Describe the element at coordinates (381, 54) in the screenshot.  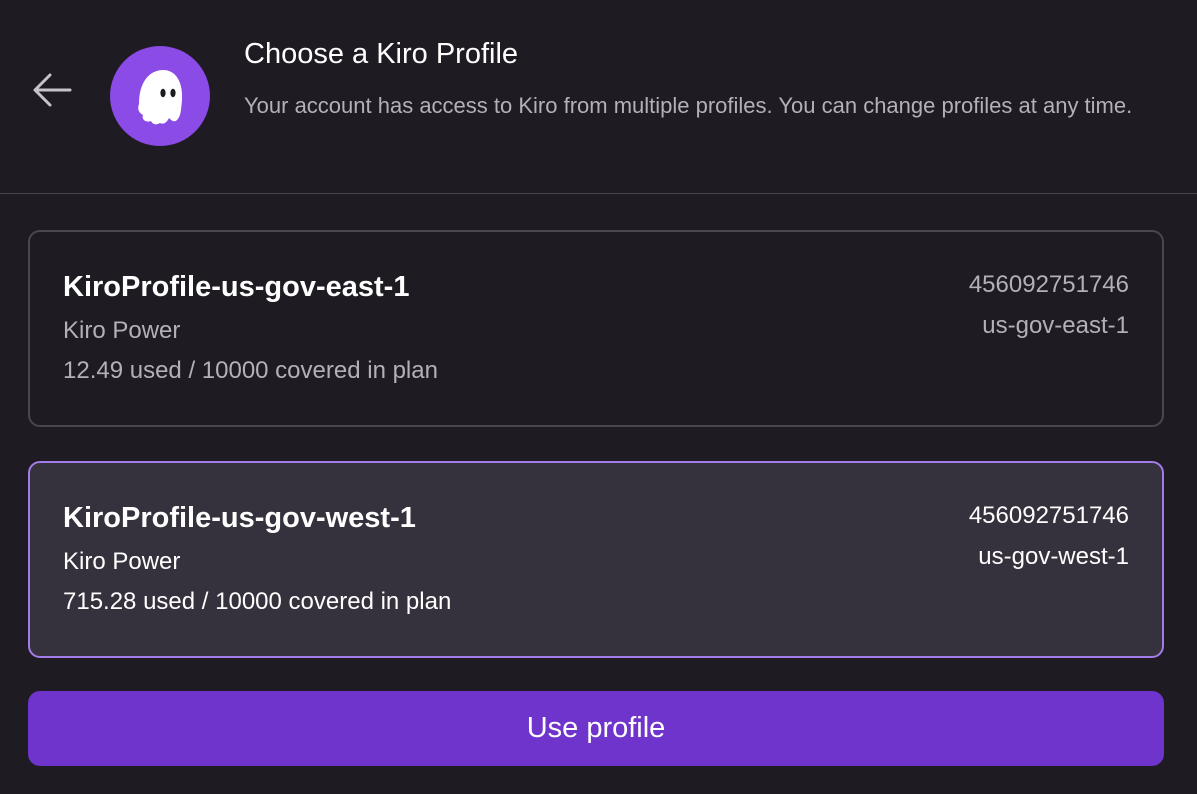
I see `page-title: Choose a Kiro Profile` at that location.